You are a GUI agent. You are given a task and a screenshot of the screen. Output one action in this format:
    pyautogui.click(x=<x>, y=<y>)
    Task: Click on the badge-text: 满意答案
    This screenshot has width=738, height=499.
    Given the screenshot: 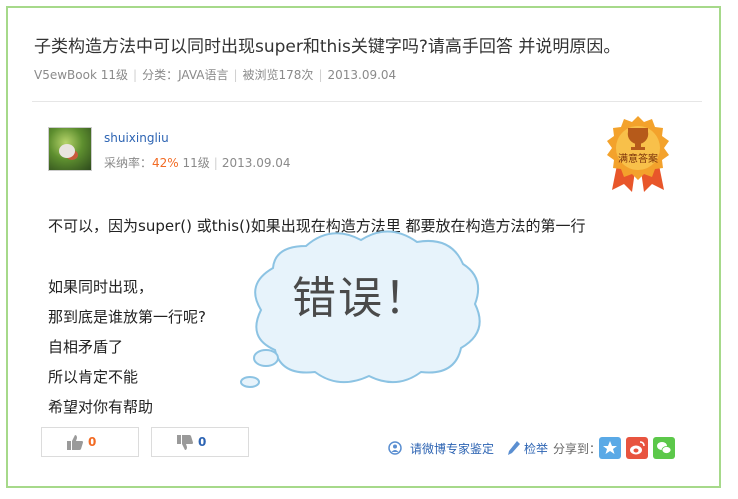 What is the action you would take?
    pyautogui.click(x=638, y=158)
    